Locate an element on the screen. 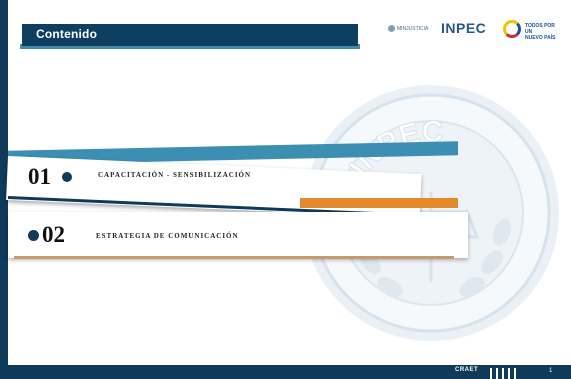  logo-group: MINJUSTICIA INPEC TODOS POR UN NUEVO PAÍS is located at coordinates (473, 29).